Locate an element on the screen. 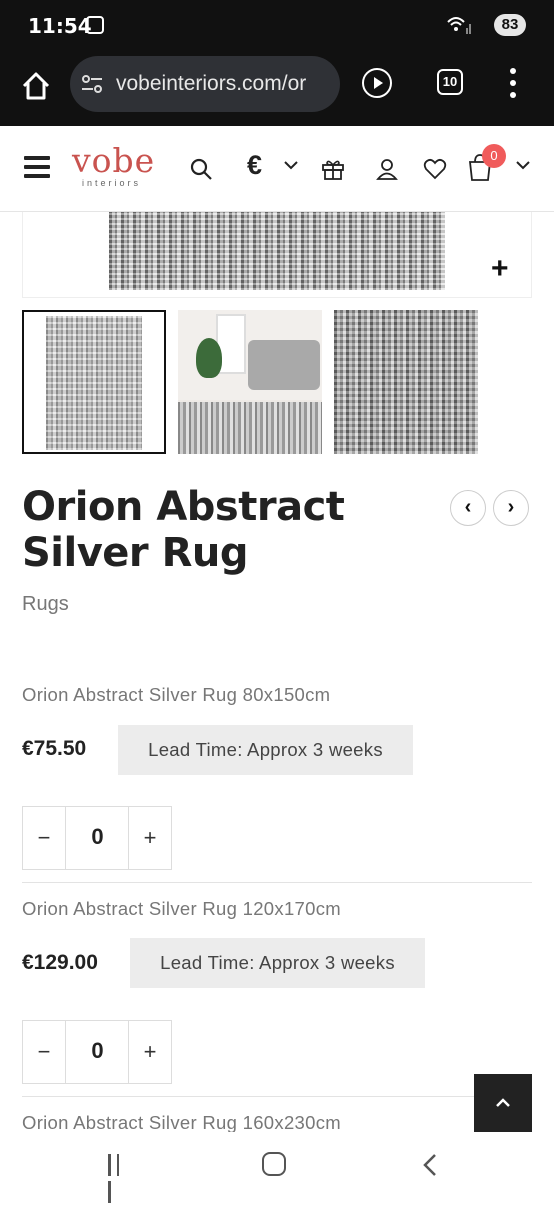  logo-text: vobe is located at coordinates (114, 160).